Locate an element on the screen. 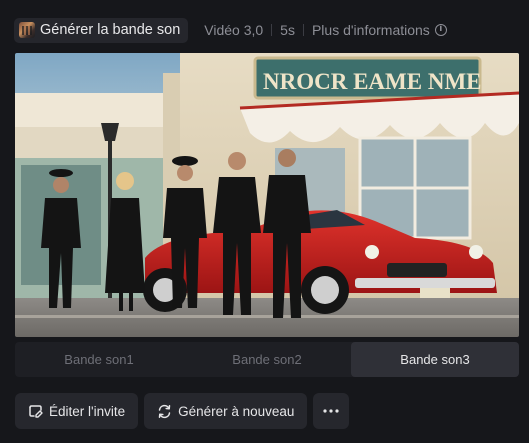 The width and height of the screenshot is (529, 443). tab-label: Bande son2 is located at coordinates (267, 359).